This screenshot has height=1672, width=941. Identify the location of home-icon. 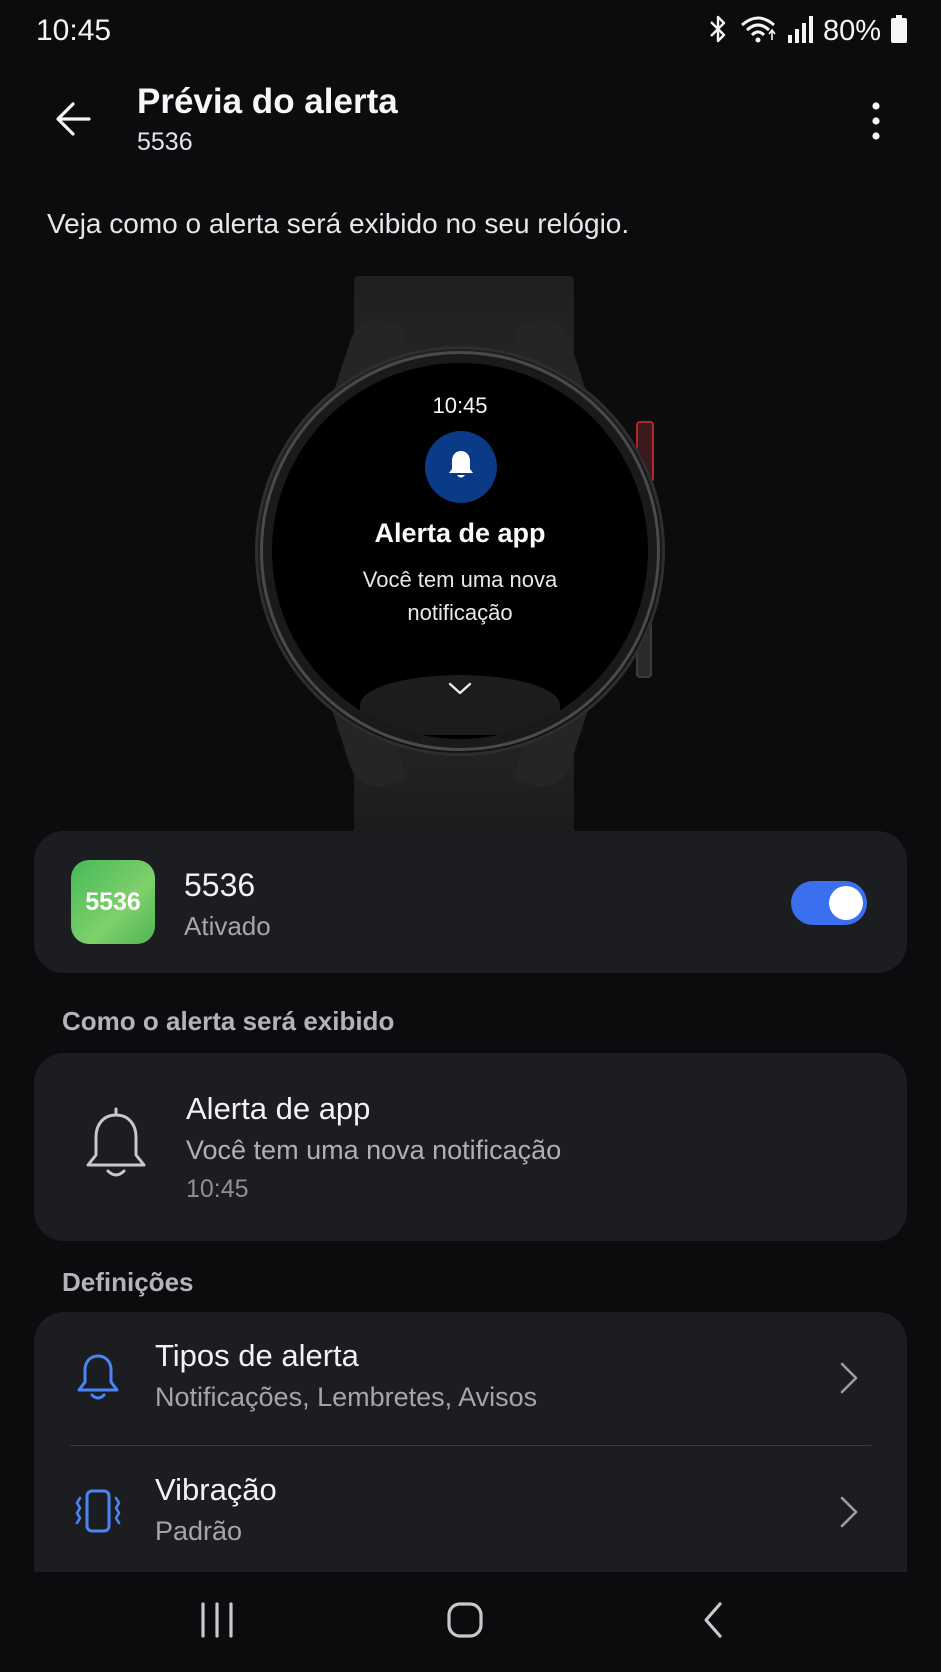
(465, 1622).